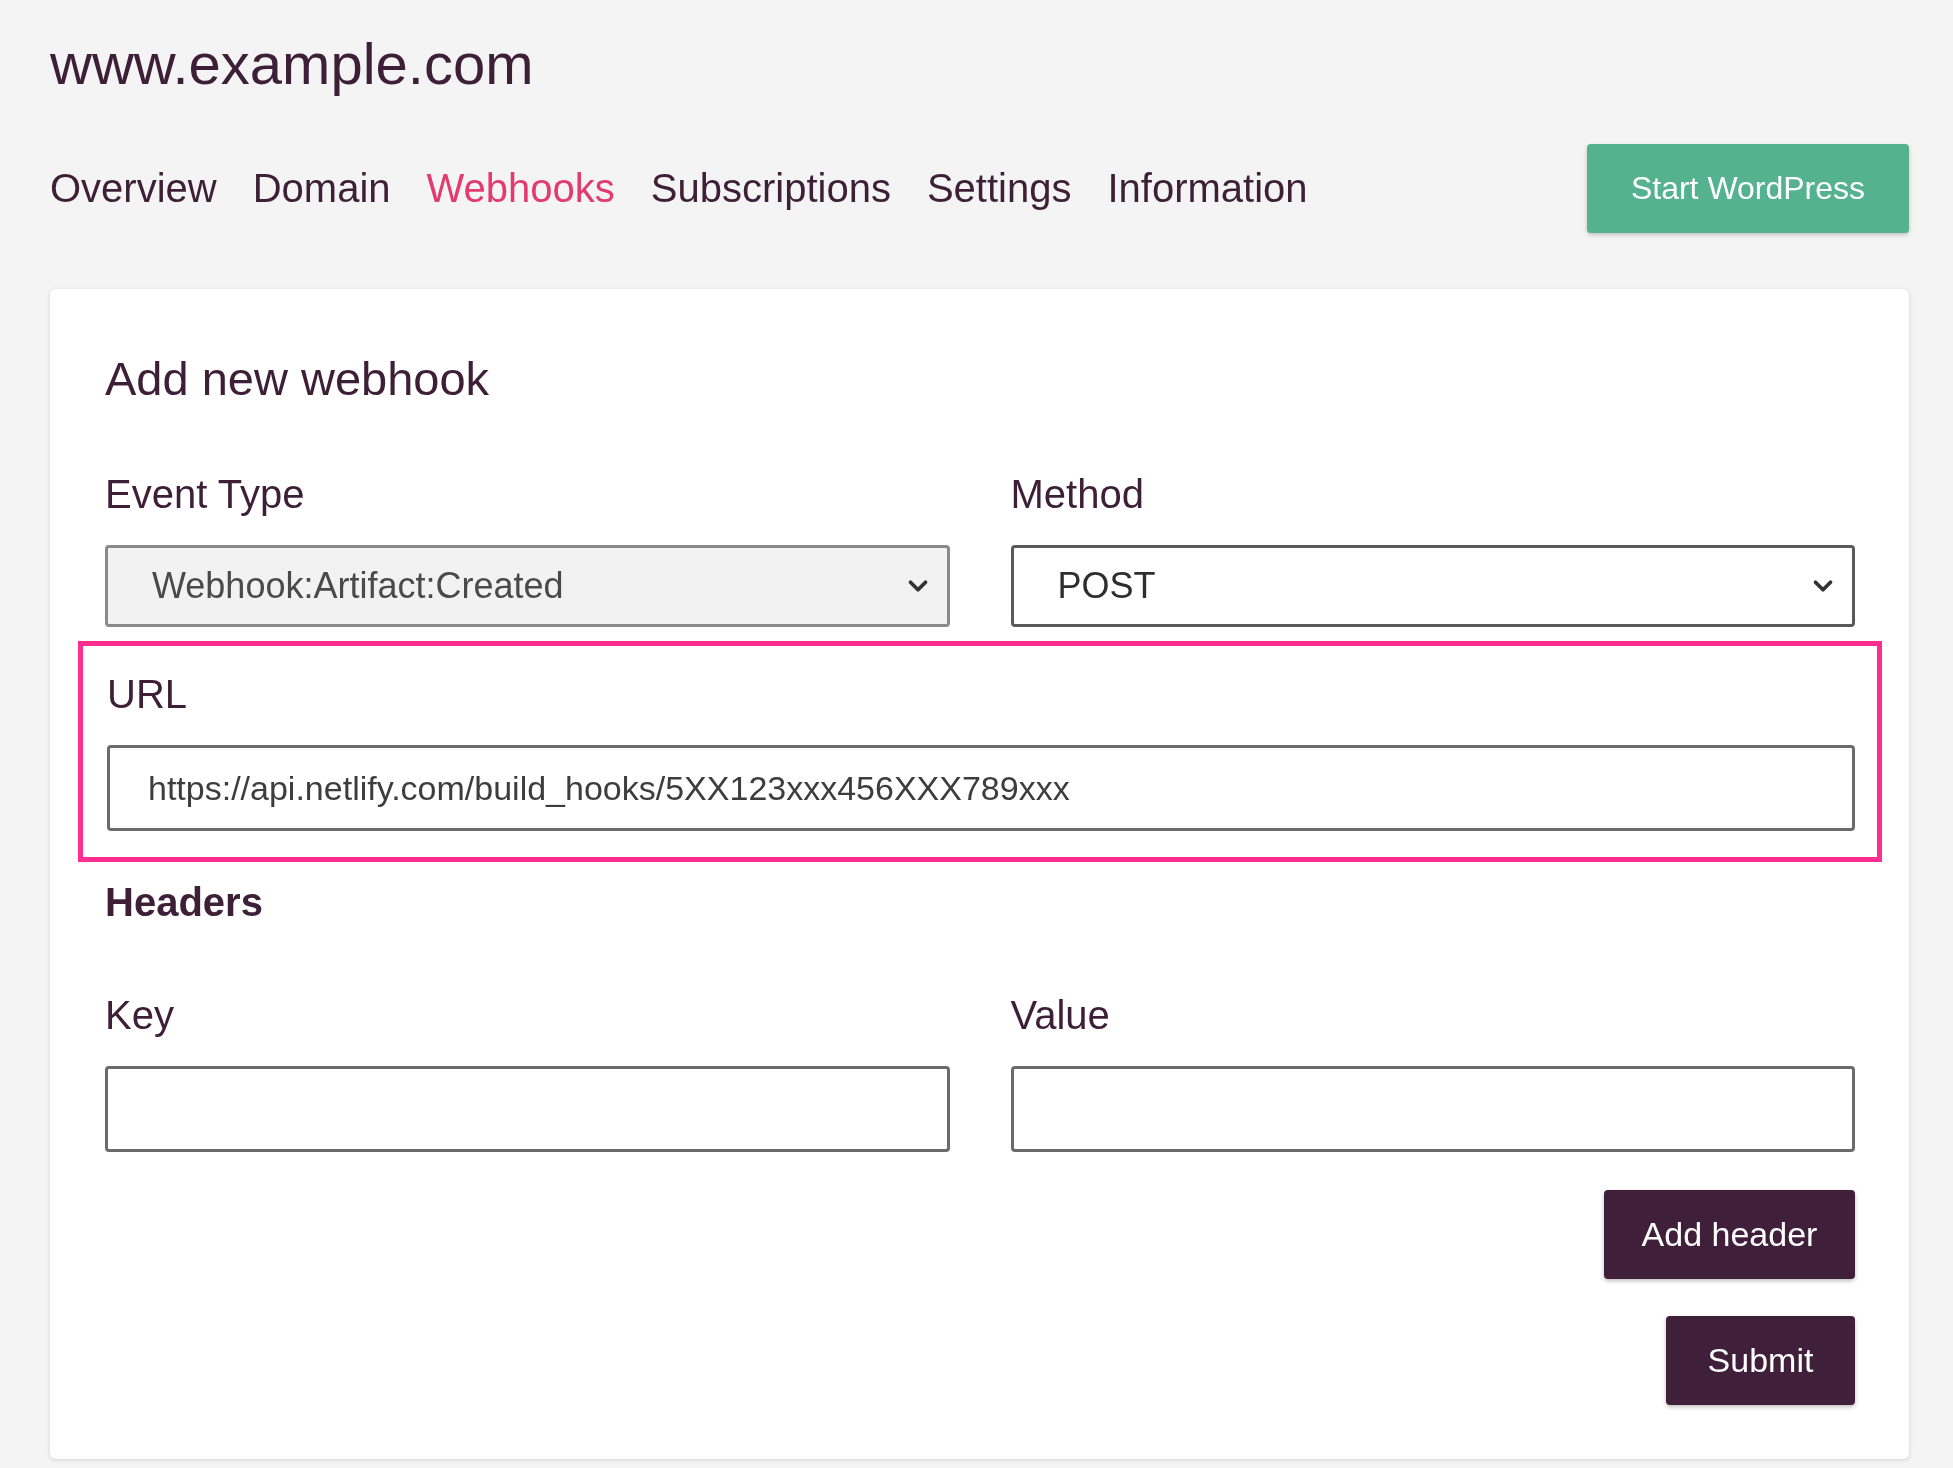 The image size is (1953, 1468). I want to click on field-label: Method, so click(1077, 494).